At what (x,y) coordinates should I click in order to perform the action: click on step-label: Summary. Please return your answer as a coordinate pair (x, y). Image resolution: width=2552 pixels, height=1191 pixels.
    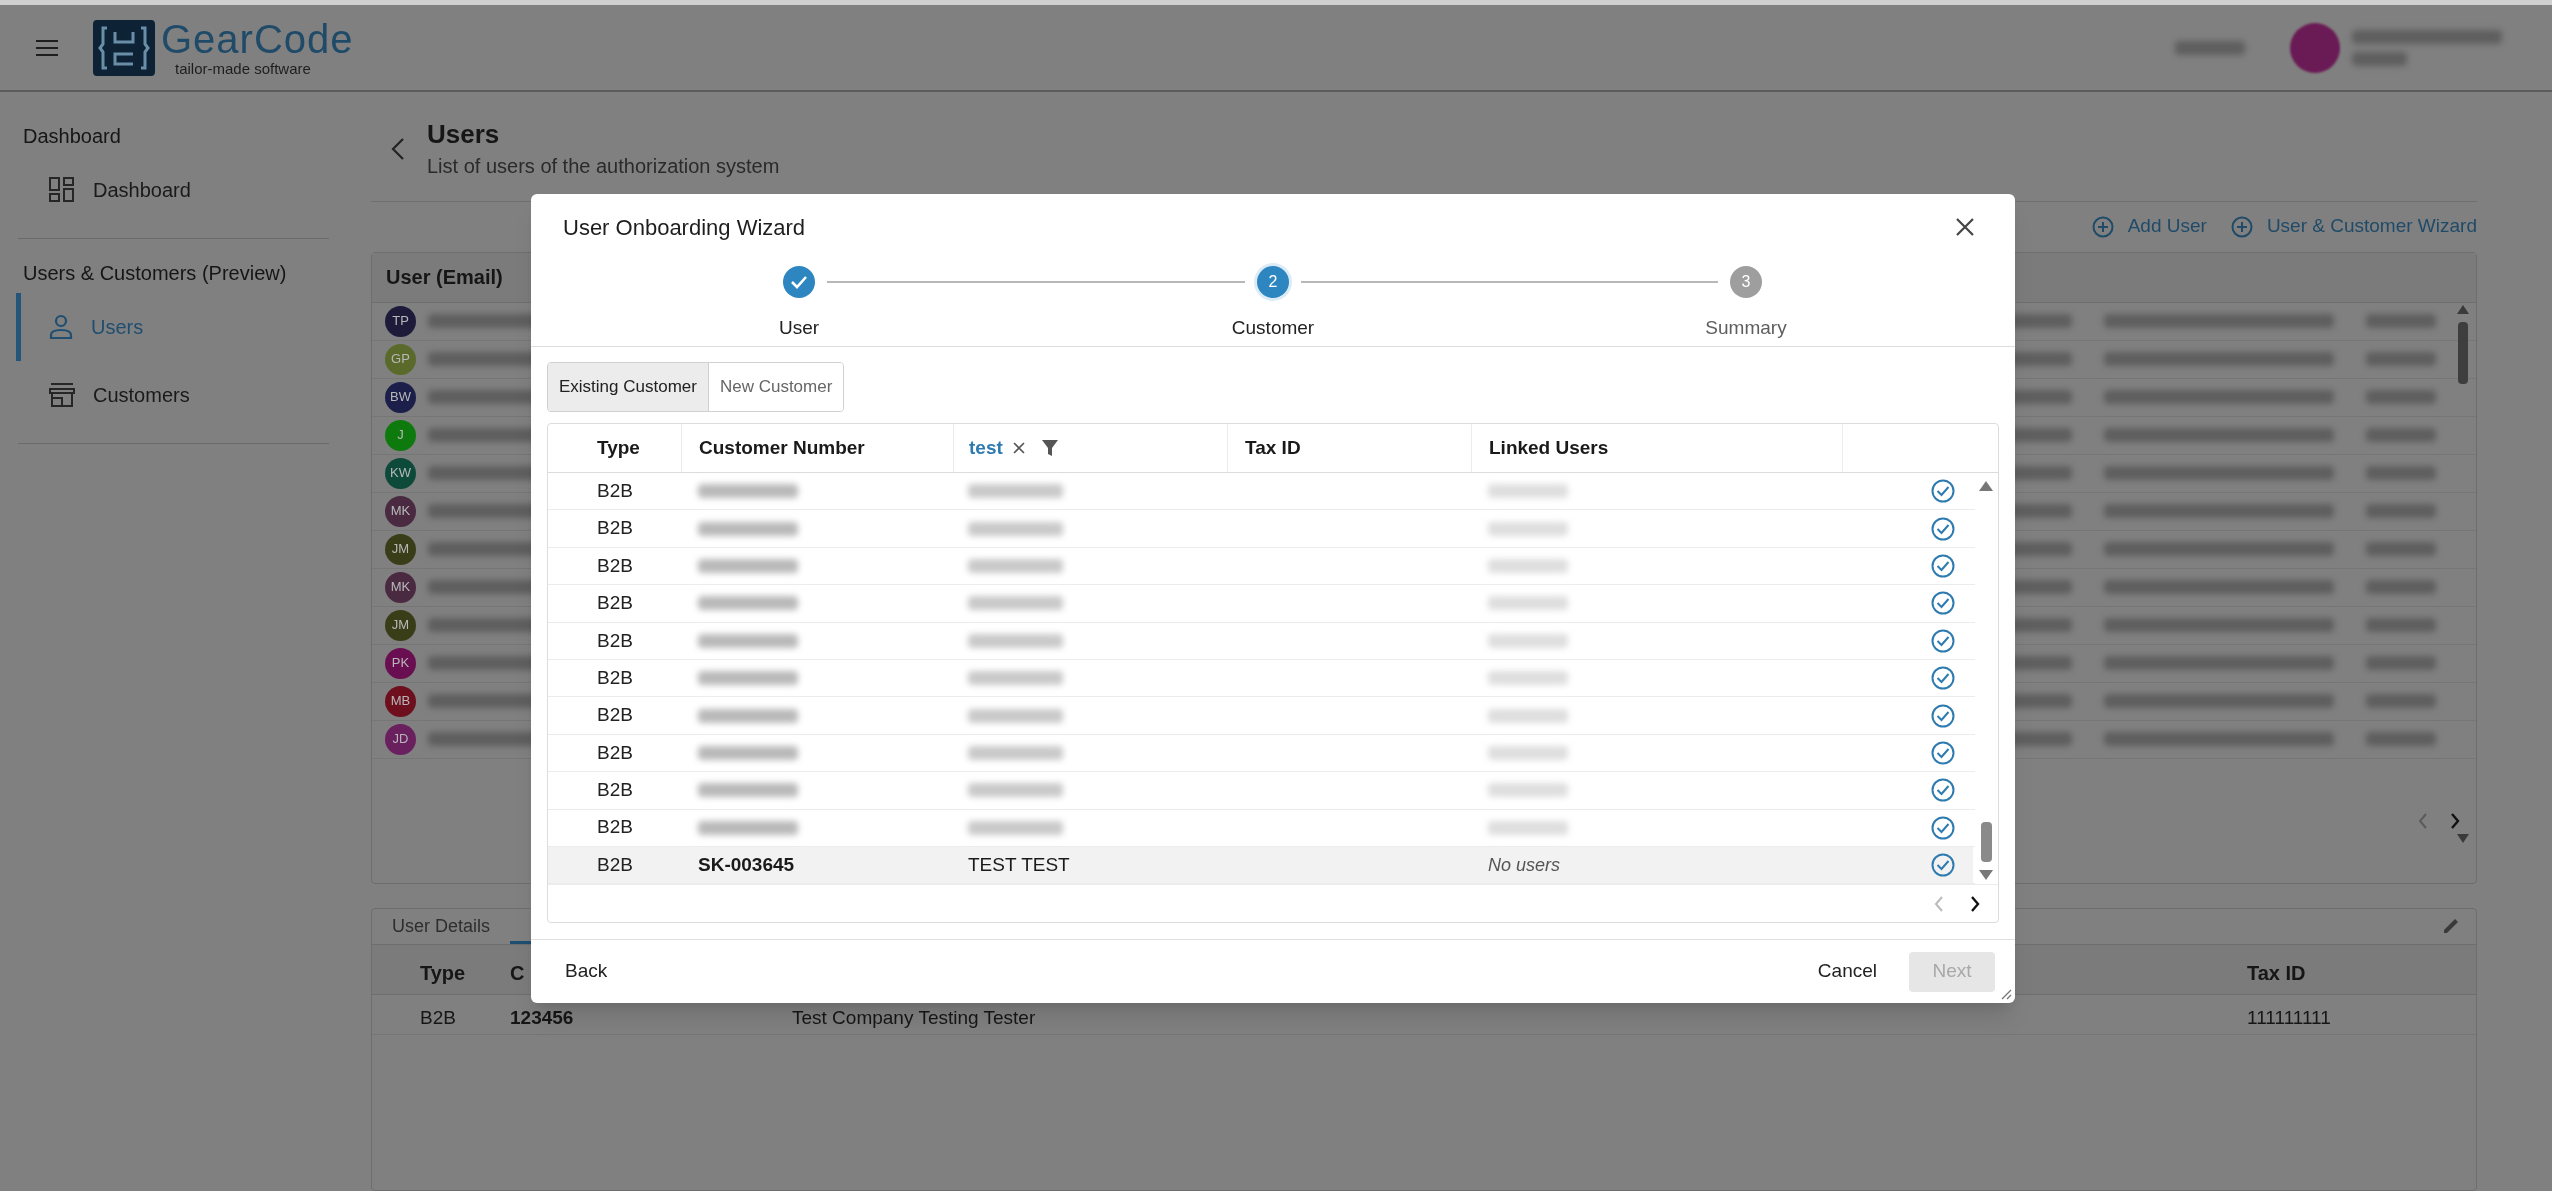
    Looking at the image, I should click on (1746, 328).